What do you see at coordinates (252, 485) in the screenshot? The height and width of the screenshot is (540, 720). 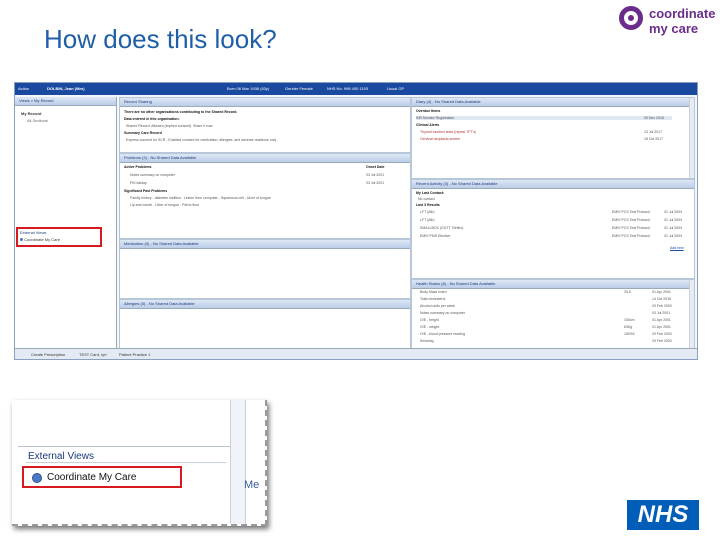 I see `zoom-partial-label: Me` at bounding box center [252, 485].